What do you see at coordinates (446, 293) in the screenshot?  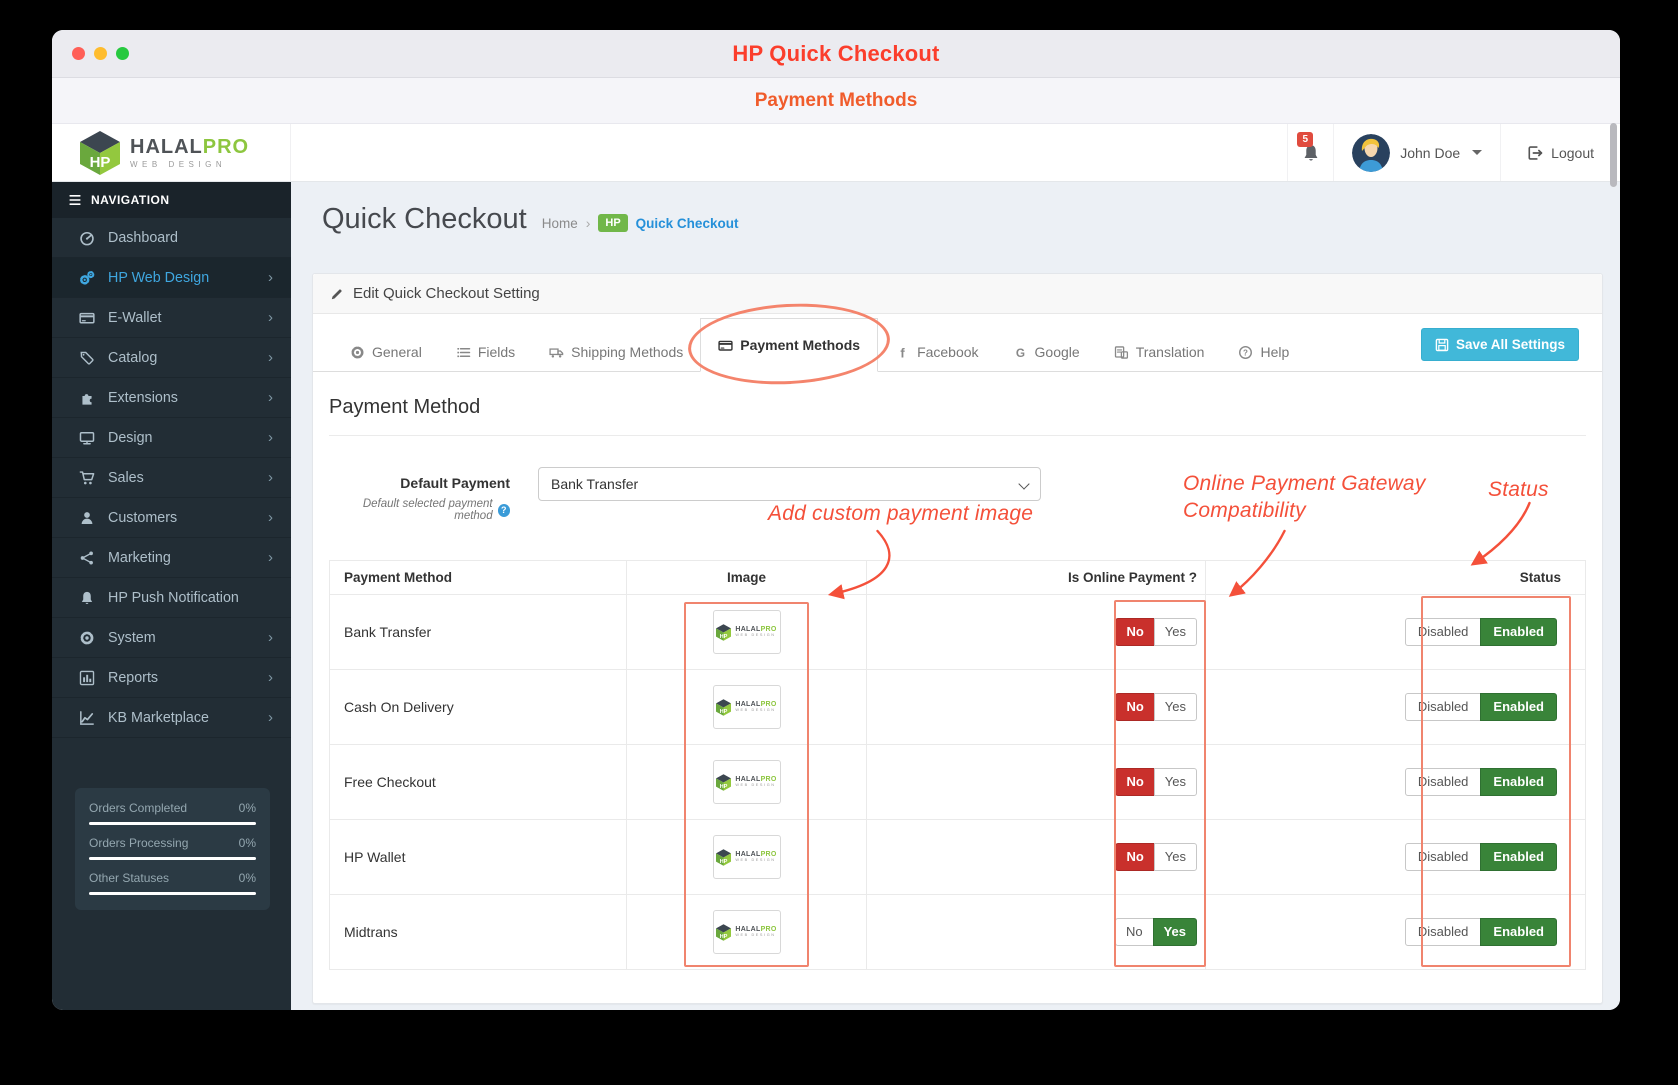 I see `panel-header-title: Edit Quick Checkout Setting` at bounding box center [446, 293].